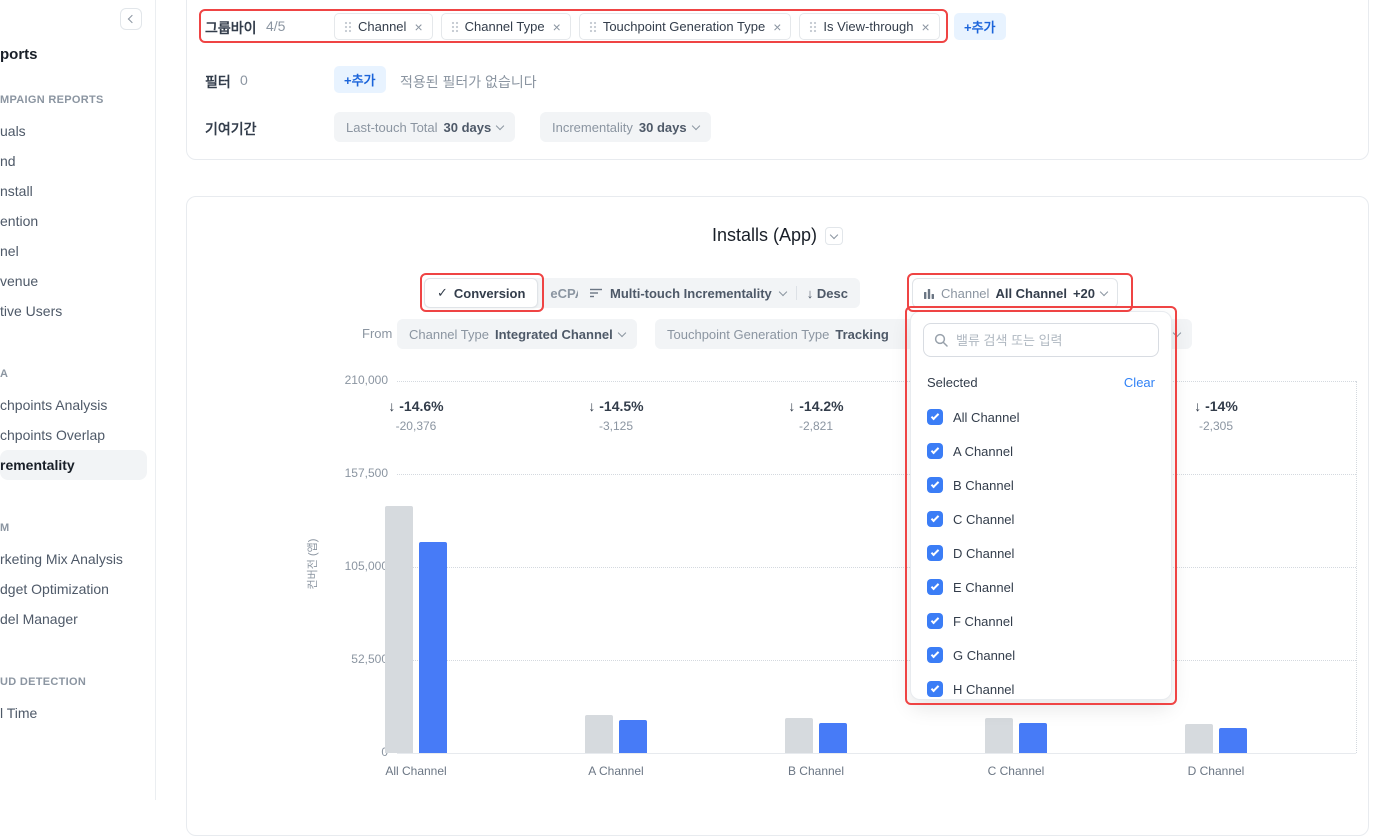 This screenshot has height=836, width=1400. What do you see at coordinates (816, 426) in the screenshot?
I see `annotation-value: -2,821` at bounding box center [816, 426].